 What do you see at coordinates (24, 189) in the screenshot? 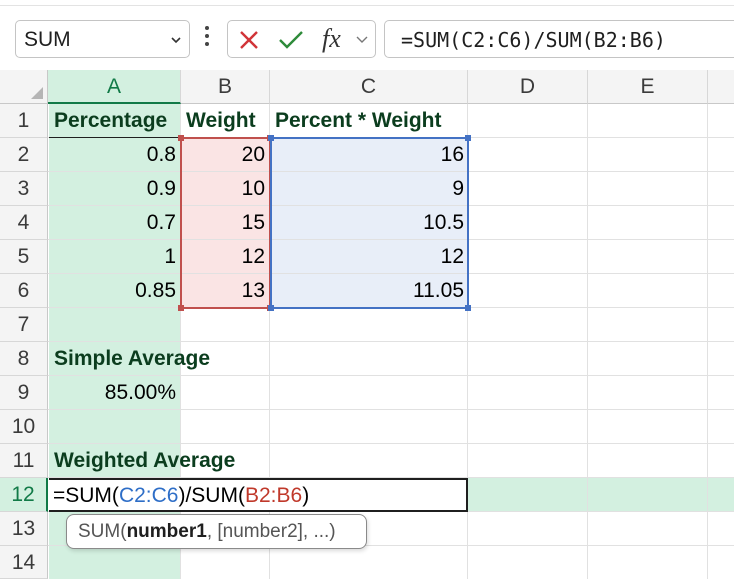
I see `row-header-3: 3` at bounding box center [24, 189].